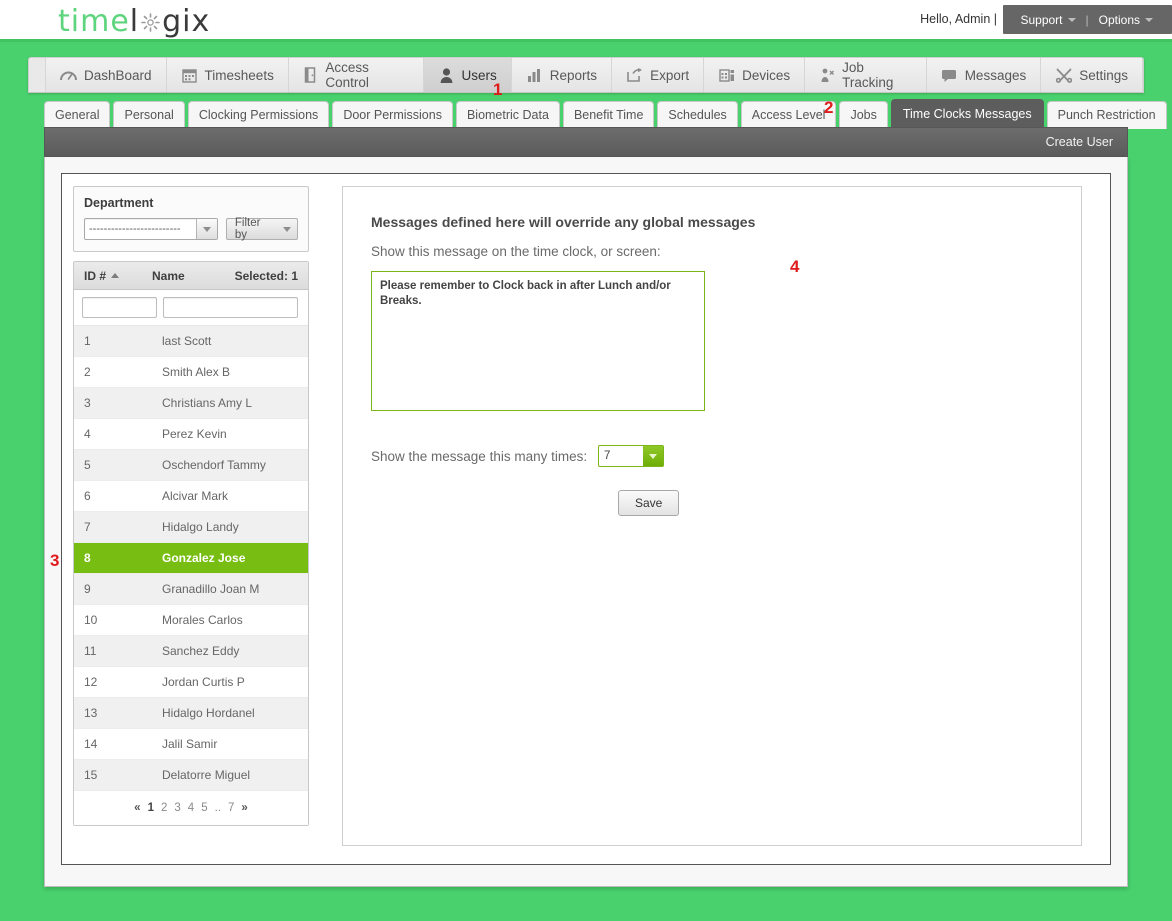  I want to click on table-row: 3 Christians Amy L, so click(191, 403).